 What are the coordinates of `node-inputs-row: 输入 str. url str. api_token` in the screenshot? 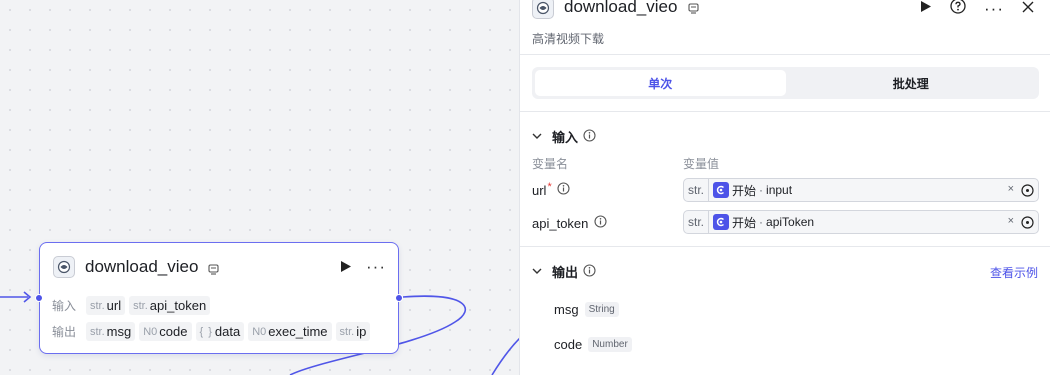 It's located at (133, 305).